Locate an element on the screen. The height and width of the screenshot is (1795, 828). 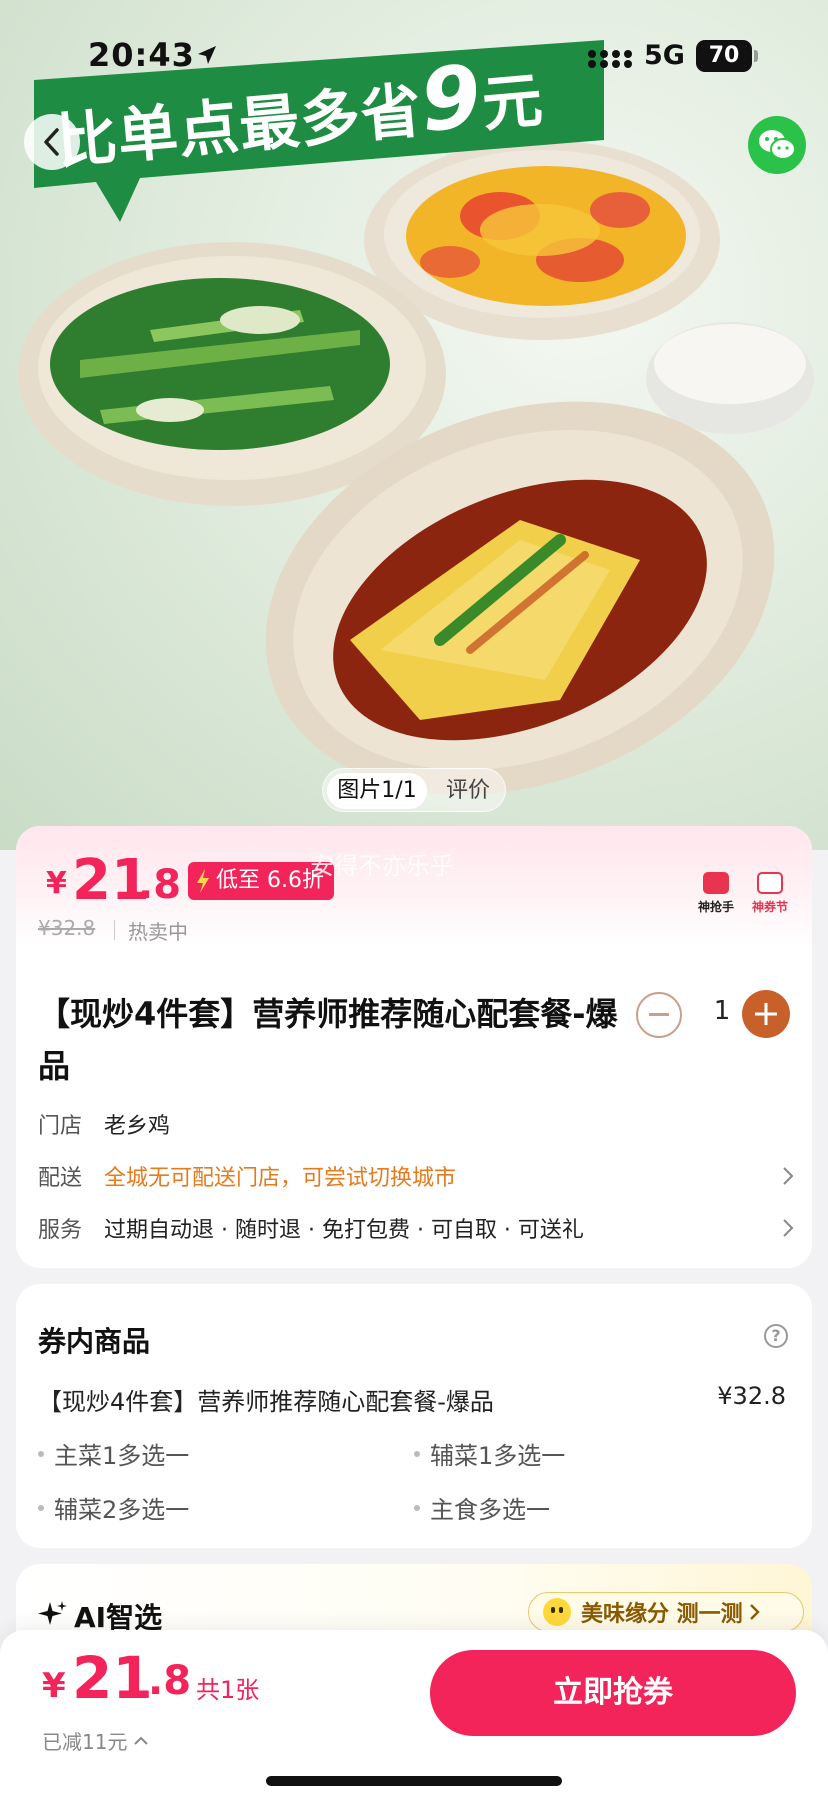
voucher-item-price: ¥32.8 is located at coordinates (751, 1396).